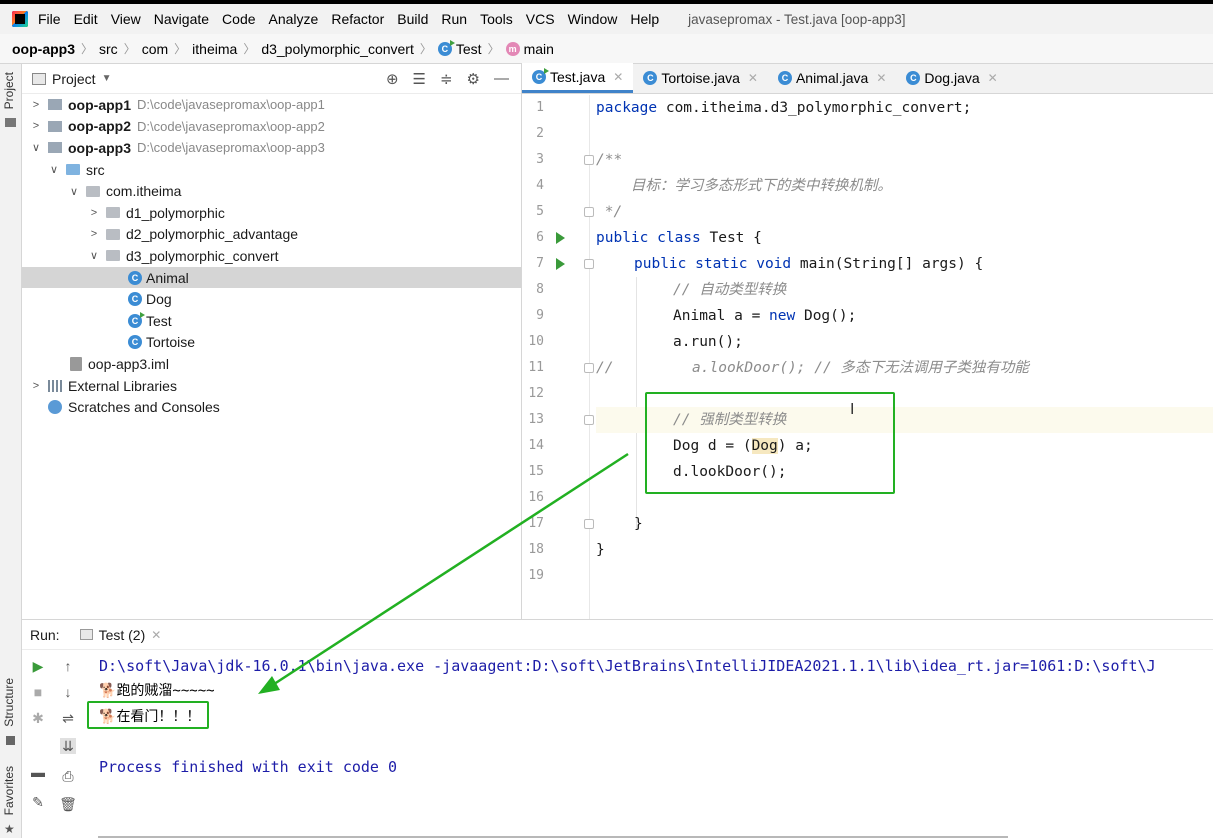  I want to click on menu-vcs: VCS, so click(540, 19).